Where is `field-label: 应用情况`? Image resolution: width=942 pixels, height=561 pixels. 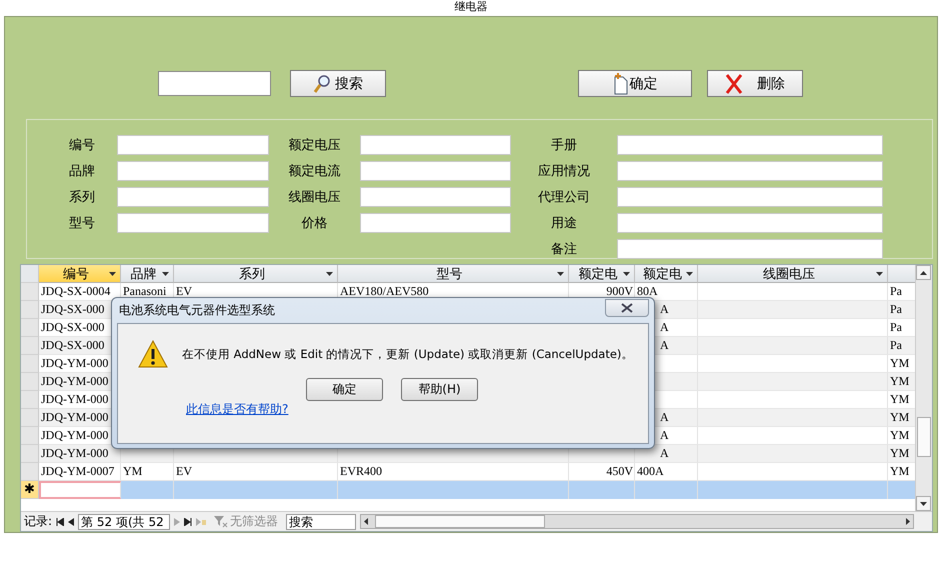 field-label: 应用情况 is located at coordinates (564, 171).